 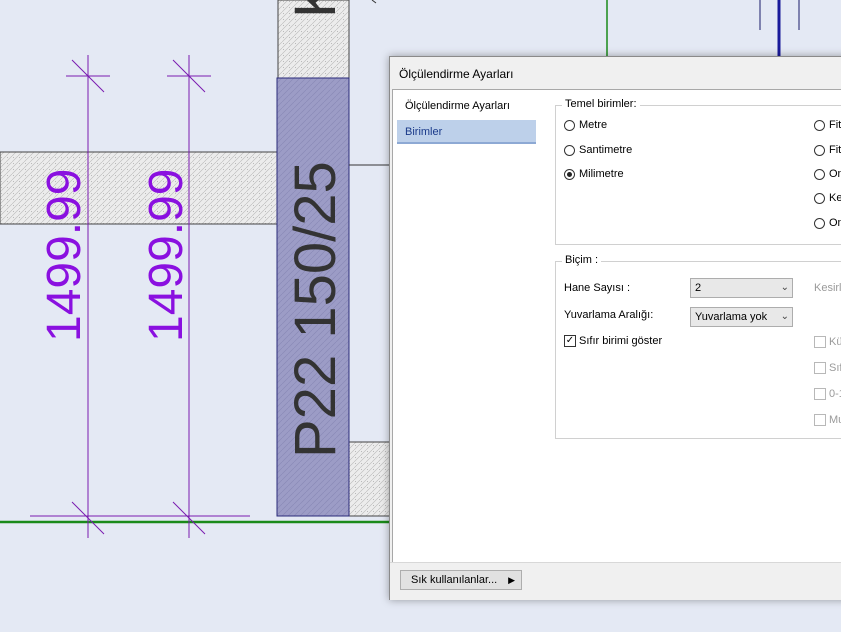 What do you see at coordinates (835, 150) in the screenshot?
I see `radio-right-2-label: Fit` at bounding box center [835, 150].